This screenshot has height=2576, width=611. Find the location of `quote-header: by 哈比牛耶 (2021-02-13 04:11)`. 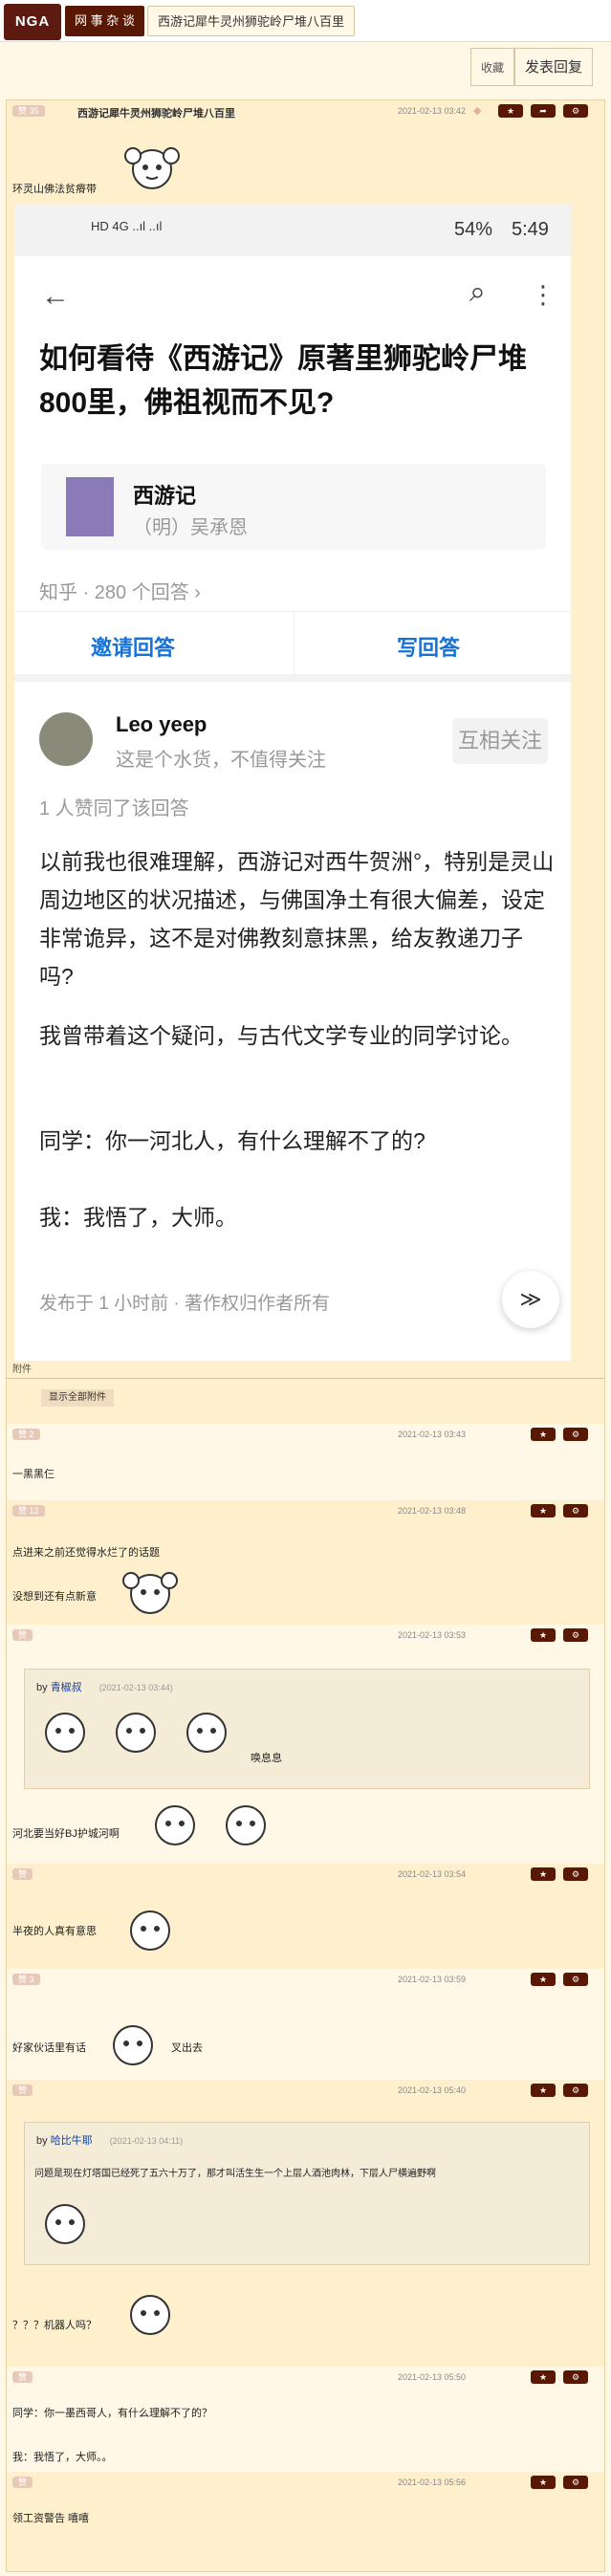

quote-header: by 哈比牛耶 (2021-02-13 04:11) is located at coordinates (110, 2141).